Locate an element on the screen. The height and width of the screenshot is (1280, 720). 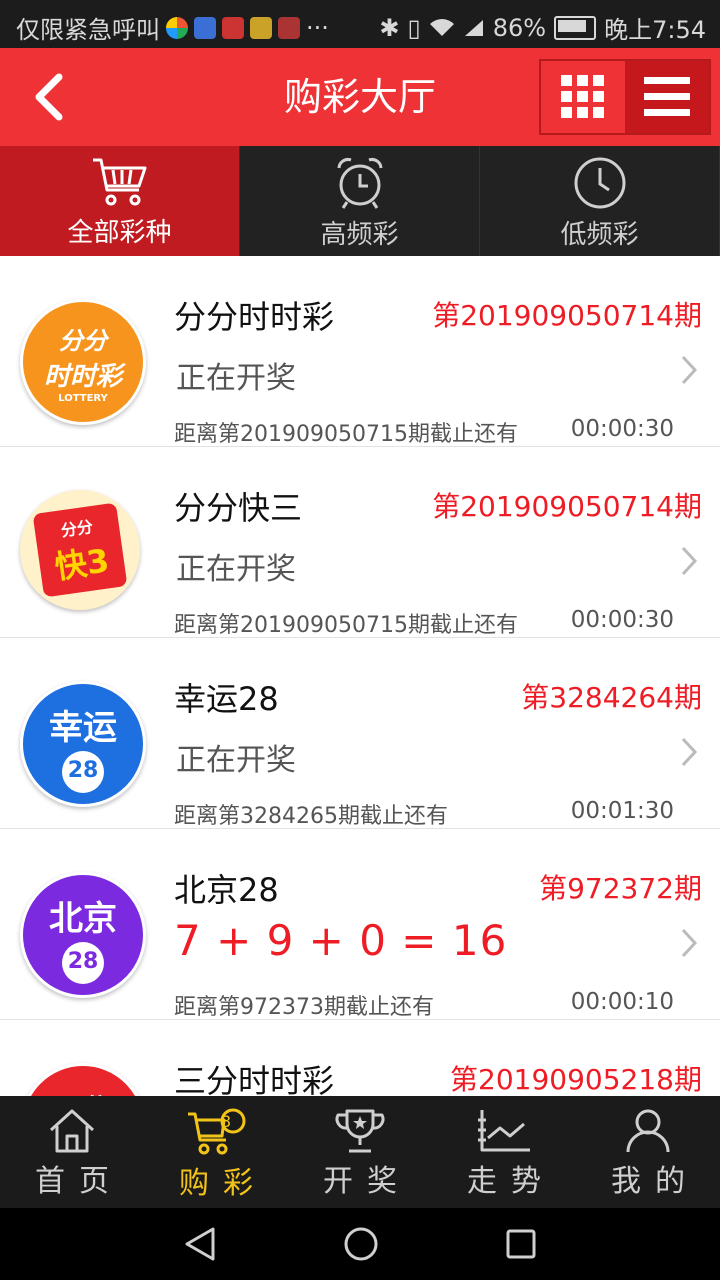
nav-label: 开奖 is located at coordinates (367, 1181).